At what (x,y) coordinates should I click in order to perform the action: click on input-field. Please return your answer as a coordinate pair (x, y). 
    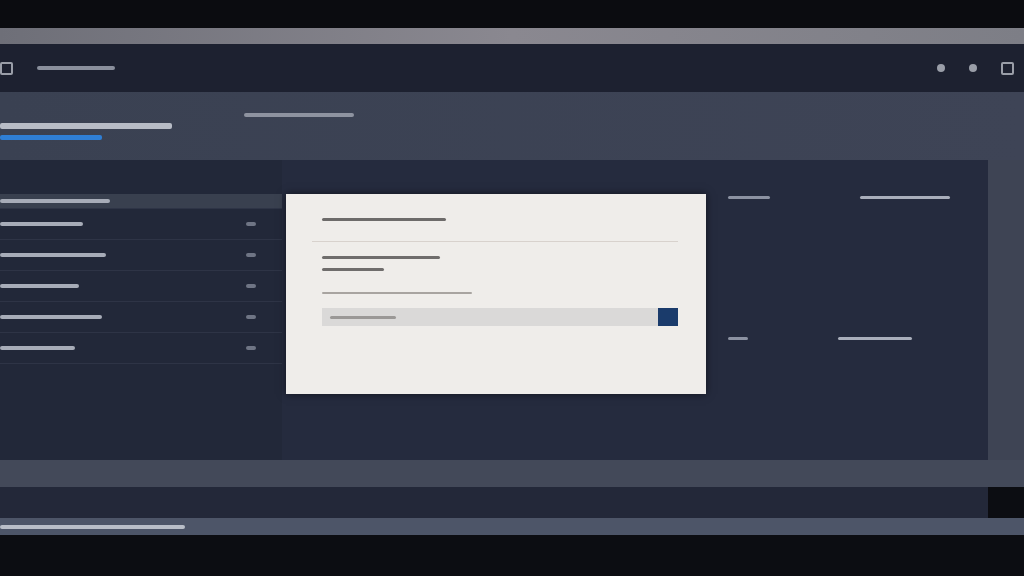
    Looking at the image, I should click on (500, 317).